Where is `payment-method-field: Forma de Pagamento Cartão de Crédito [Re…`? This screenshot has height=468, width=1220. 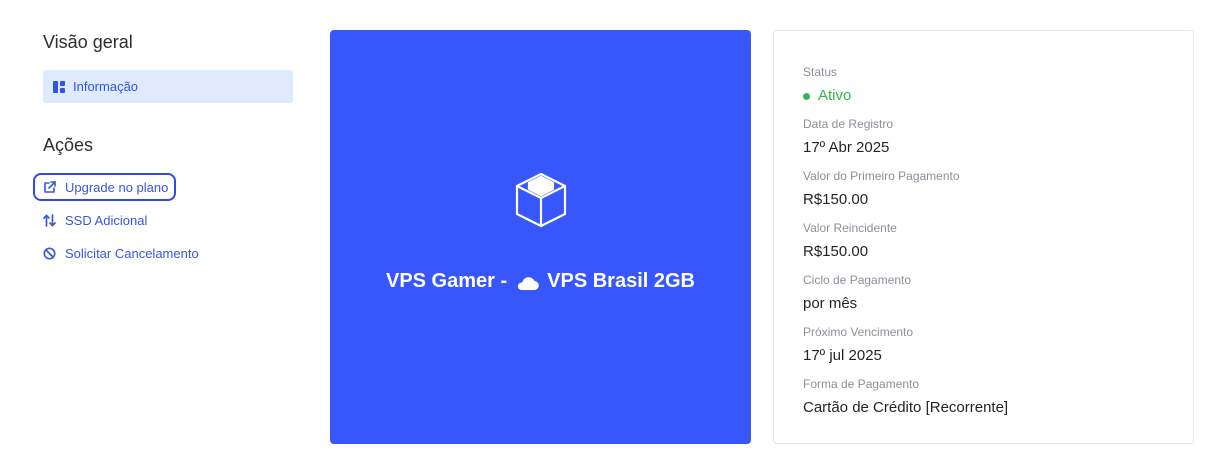
payment-method-field: Forma de Pagamento Cartão de Crédito [Re… is located at coordinates (998, 397).